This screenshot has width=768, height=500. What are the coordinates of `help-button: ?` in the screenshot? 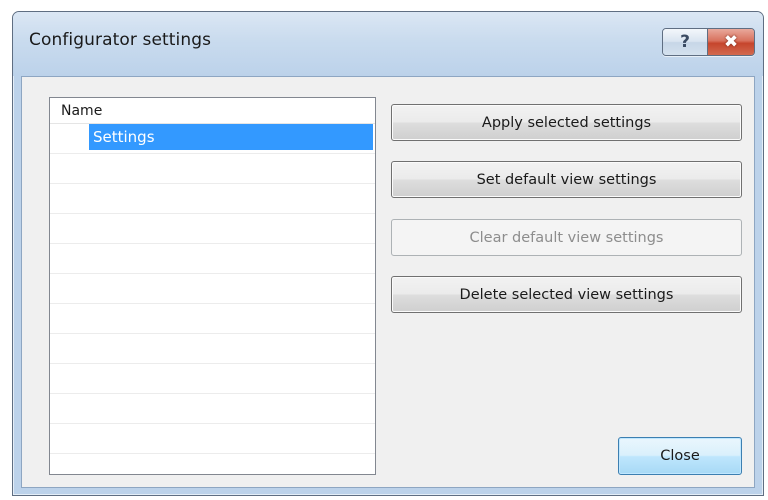 It's located at (685, 42).